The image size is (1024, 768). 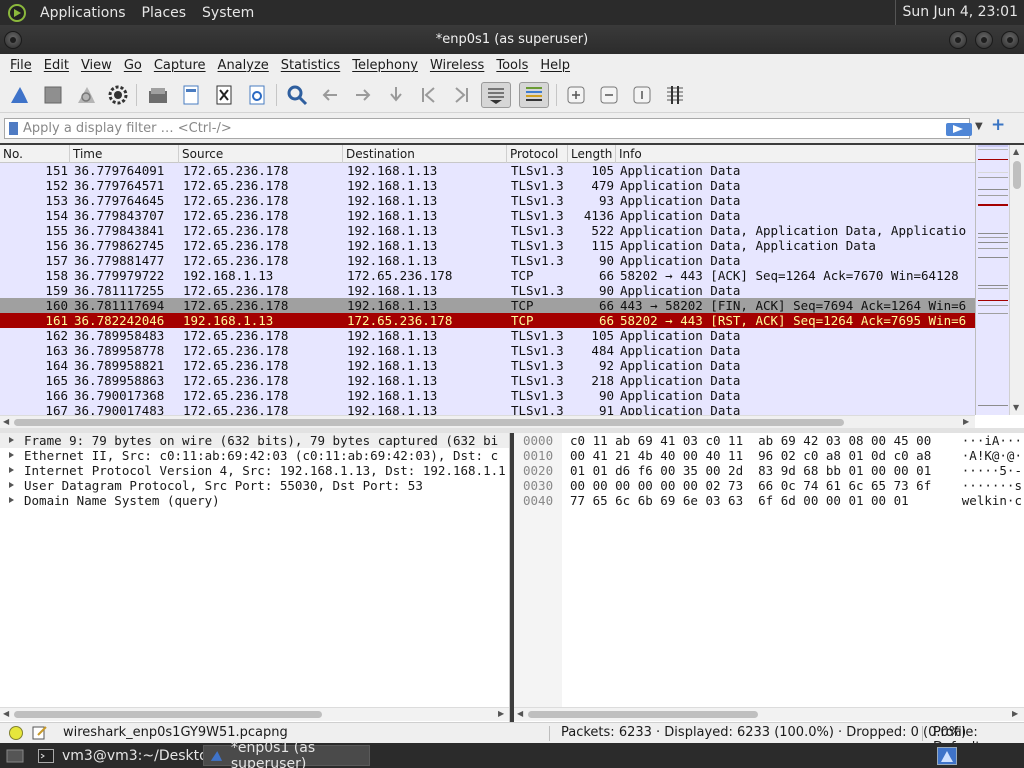 What do you see at coordinates (979, 500) in the screenshot?
I see `ascii-bytes: welkin·c` at bounding box center [979, 500].